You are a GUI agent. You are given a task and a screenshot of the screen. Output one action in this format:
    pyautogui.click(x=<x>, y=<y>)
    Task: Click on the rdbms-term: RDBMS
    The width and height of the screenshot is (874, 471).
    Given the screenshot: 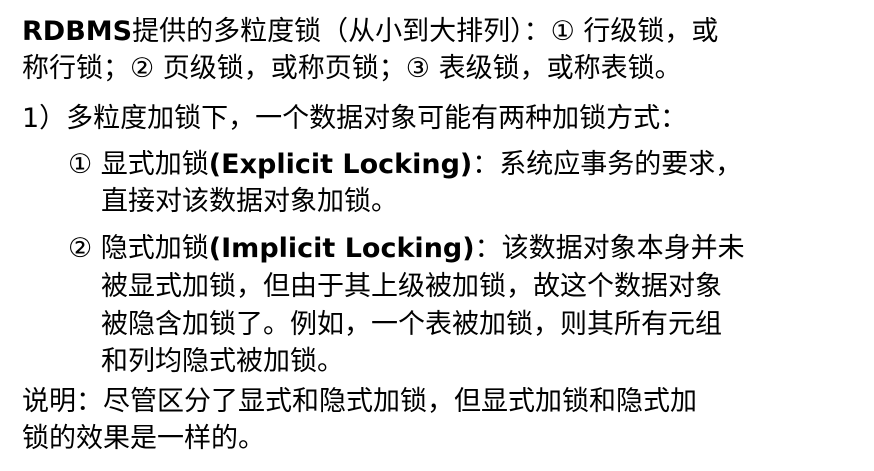 What is the action you would take?
    pyautogui.click(x=77, y=31)
    